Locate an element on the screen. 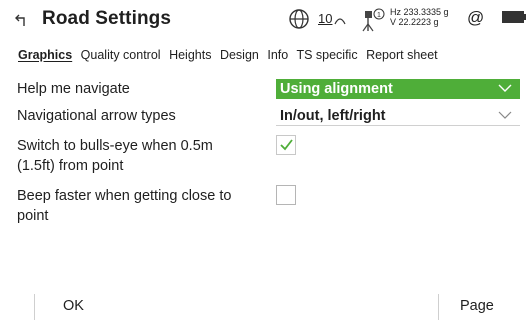 The height and width of the screenshot is (320, 532). beep-label-line2: point is located at coordinates (33, 216).